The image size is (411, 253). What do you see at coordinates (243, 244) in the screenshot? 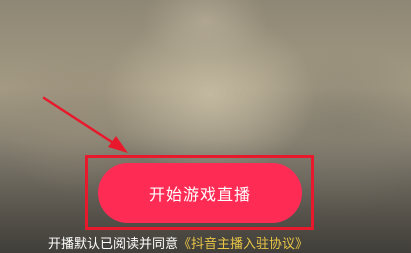
I see `agreement-link: 《抖音主播入驻协议》` at bounding box center [243, 244].